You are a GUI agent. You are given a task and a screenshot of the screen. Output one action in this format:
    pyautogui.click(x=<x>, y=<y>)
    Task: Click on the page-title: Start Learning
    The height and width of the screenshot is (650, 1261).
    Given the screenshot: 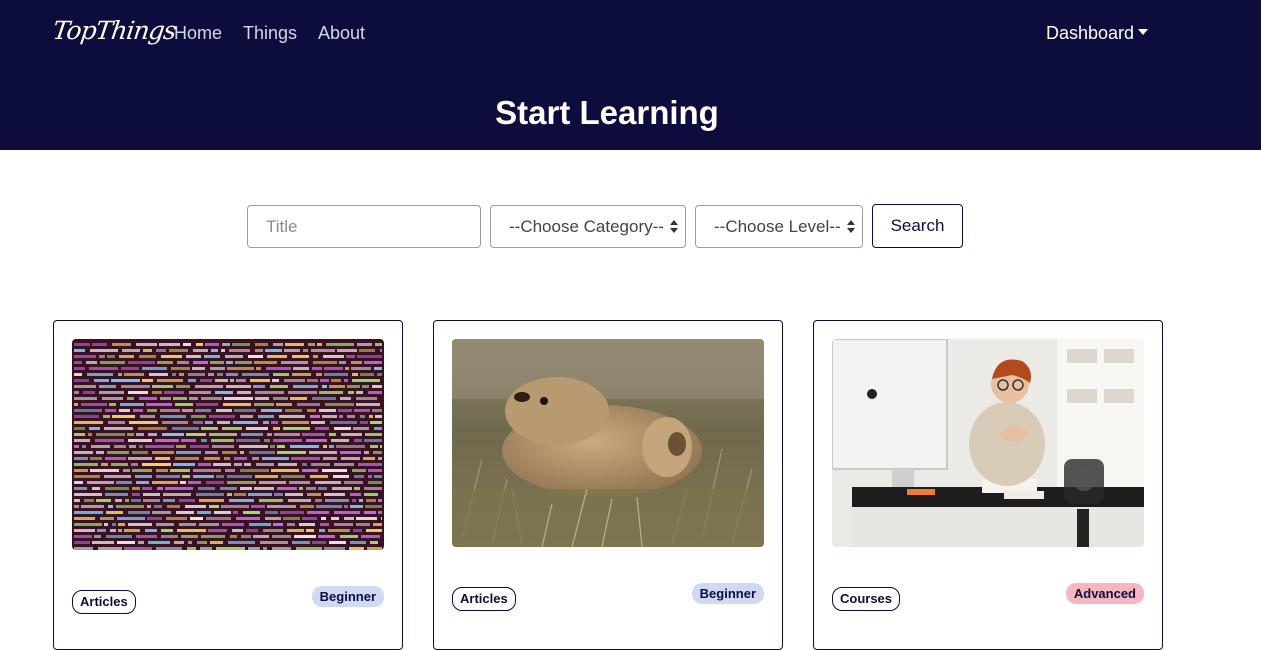 What is the action you would take?
    pyautogui.click(x=607, y=112)
    